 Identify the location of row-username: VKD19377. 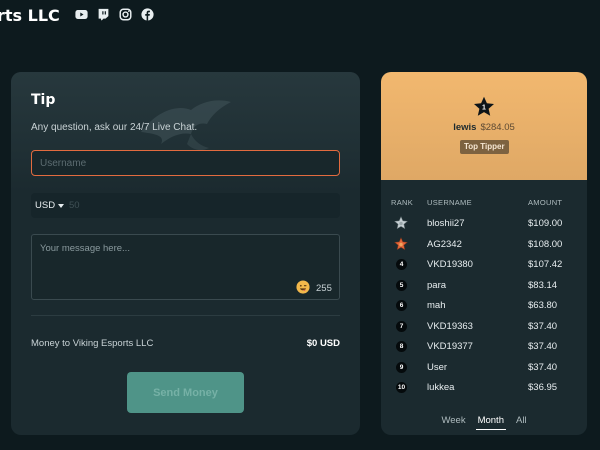
(450, 346).